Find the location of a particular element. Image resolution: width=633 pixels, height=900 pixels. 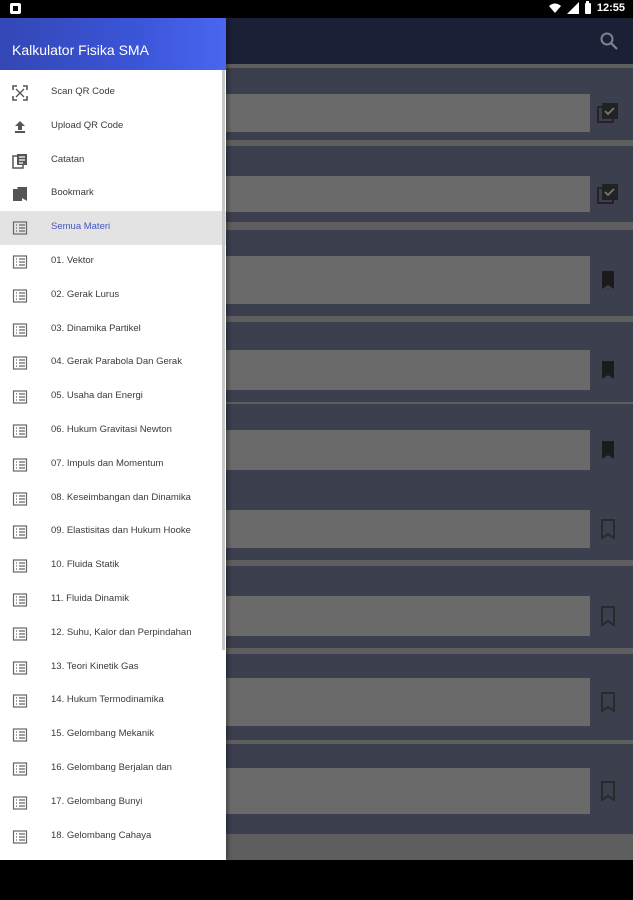

drawer-item-16-gelombang-berjalan-dan: 16. Gelombang Berjalan dan is located at coordinates (113, 769).